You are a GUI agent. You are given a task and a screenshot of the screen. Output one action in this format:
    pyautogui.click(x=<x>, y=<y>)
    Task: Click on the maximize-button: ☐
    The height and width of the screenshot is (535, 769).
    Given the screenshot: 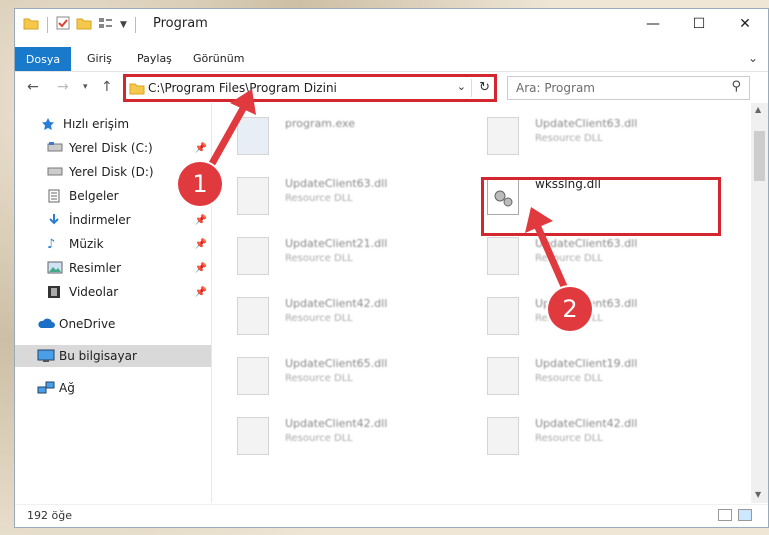 What is the action you would take?
    pyautogui.click(x=699, y=24)
    